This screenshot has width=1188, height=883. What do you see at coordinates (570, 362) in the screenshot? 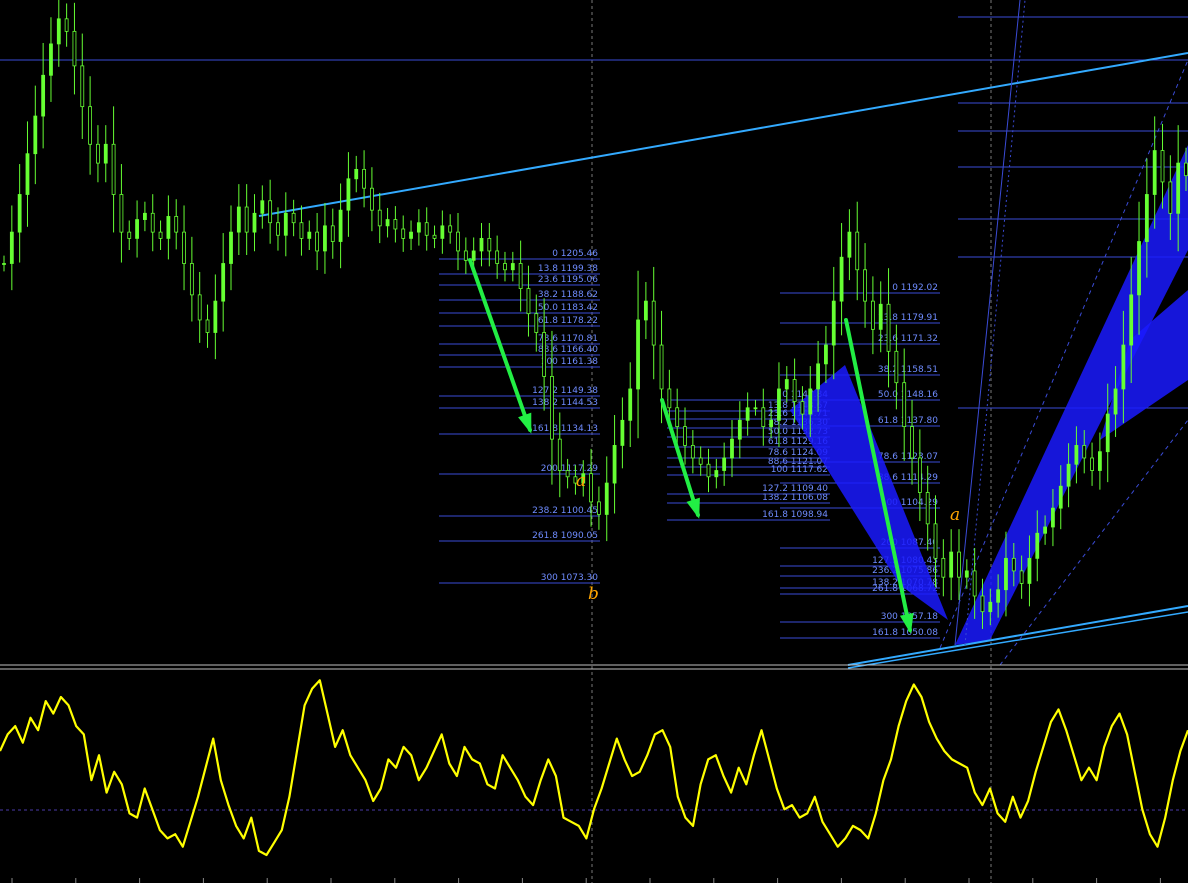
I see `fib-level-label: 100 1161.38` at bounding box center [570, 362].